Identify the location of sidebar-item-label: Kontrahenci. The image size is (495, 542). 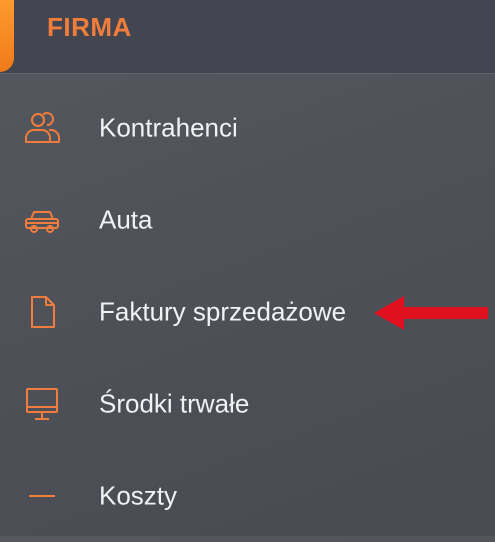
(168, 127).